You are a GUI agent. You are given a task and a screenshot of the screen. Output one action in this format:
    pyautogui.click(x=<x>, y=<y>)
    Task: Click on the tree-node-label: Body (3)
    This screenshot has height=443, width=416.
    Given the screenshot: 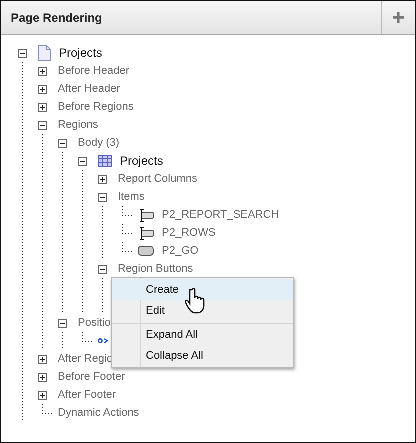 What is the action you would take?
    pyautogui.click(x=99, y=143)
    